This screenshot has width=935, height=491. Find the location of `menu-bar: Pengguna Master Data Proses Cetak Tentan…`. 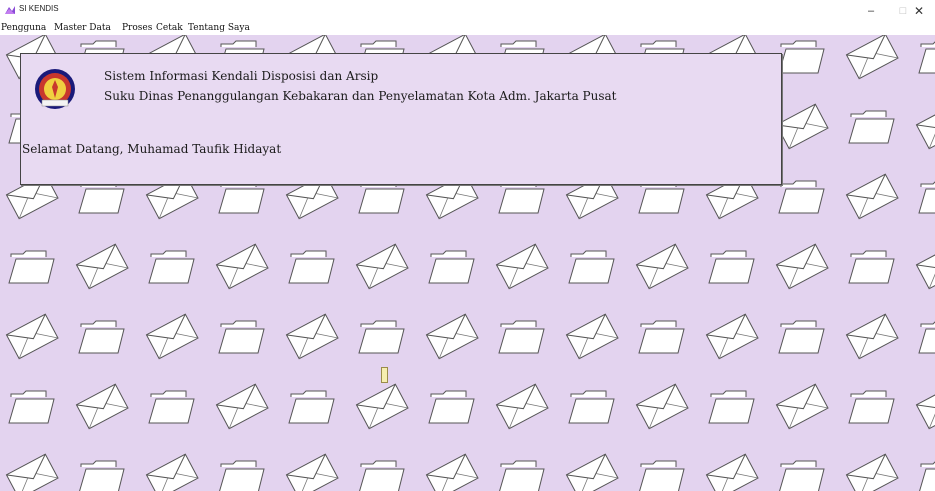

menu-bar: Pengguna Master Data Proses Cetak Tentan… is located at coordinates (467, 28).